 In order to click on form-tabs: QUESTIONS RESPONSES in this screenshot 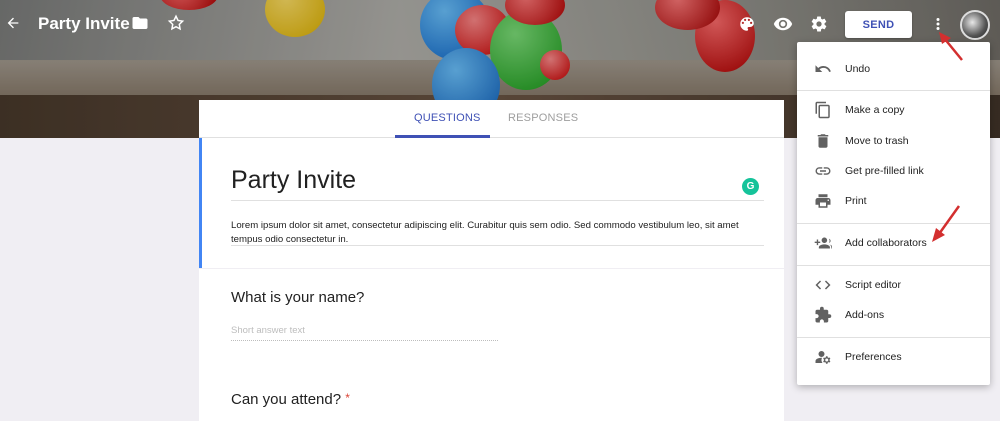, I will do `click(491, 119)`.